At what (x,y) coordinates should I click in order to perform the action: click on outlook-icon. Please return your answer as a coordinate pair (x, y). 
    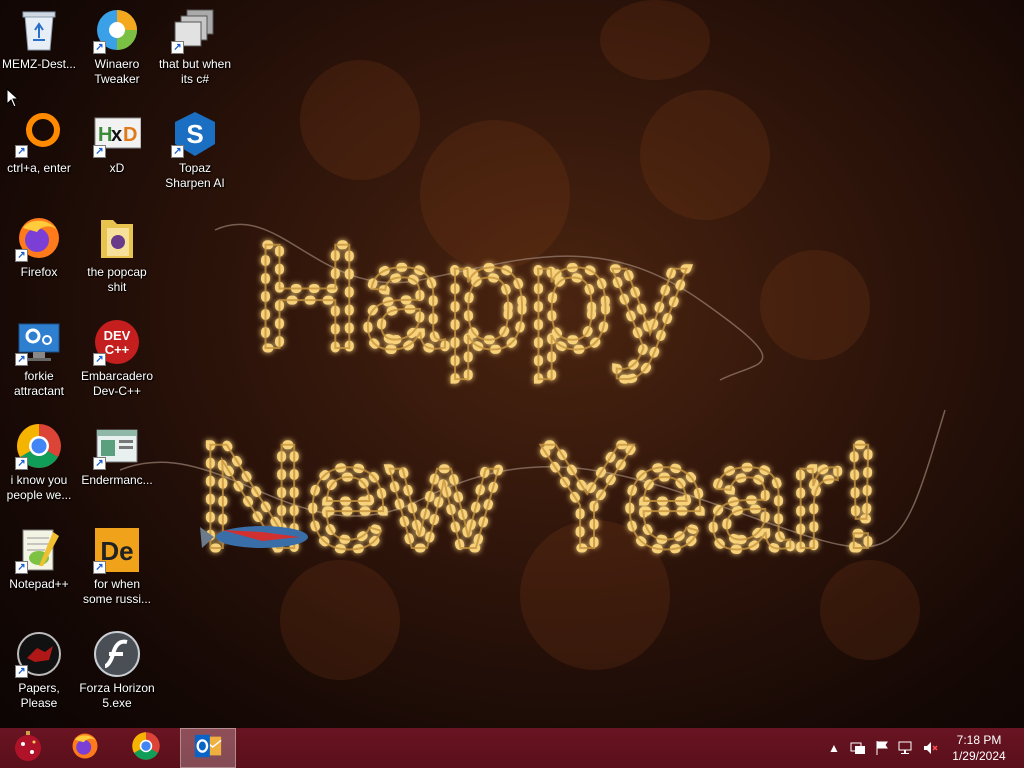
    Looking at the image, I should click on (208, 748).